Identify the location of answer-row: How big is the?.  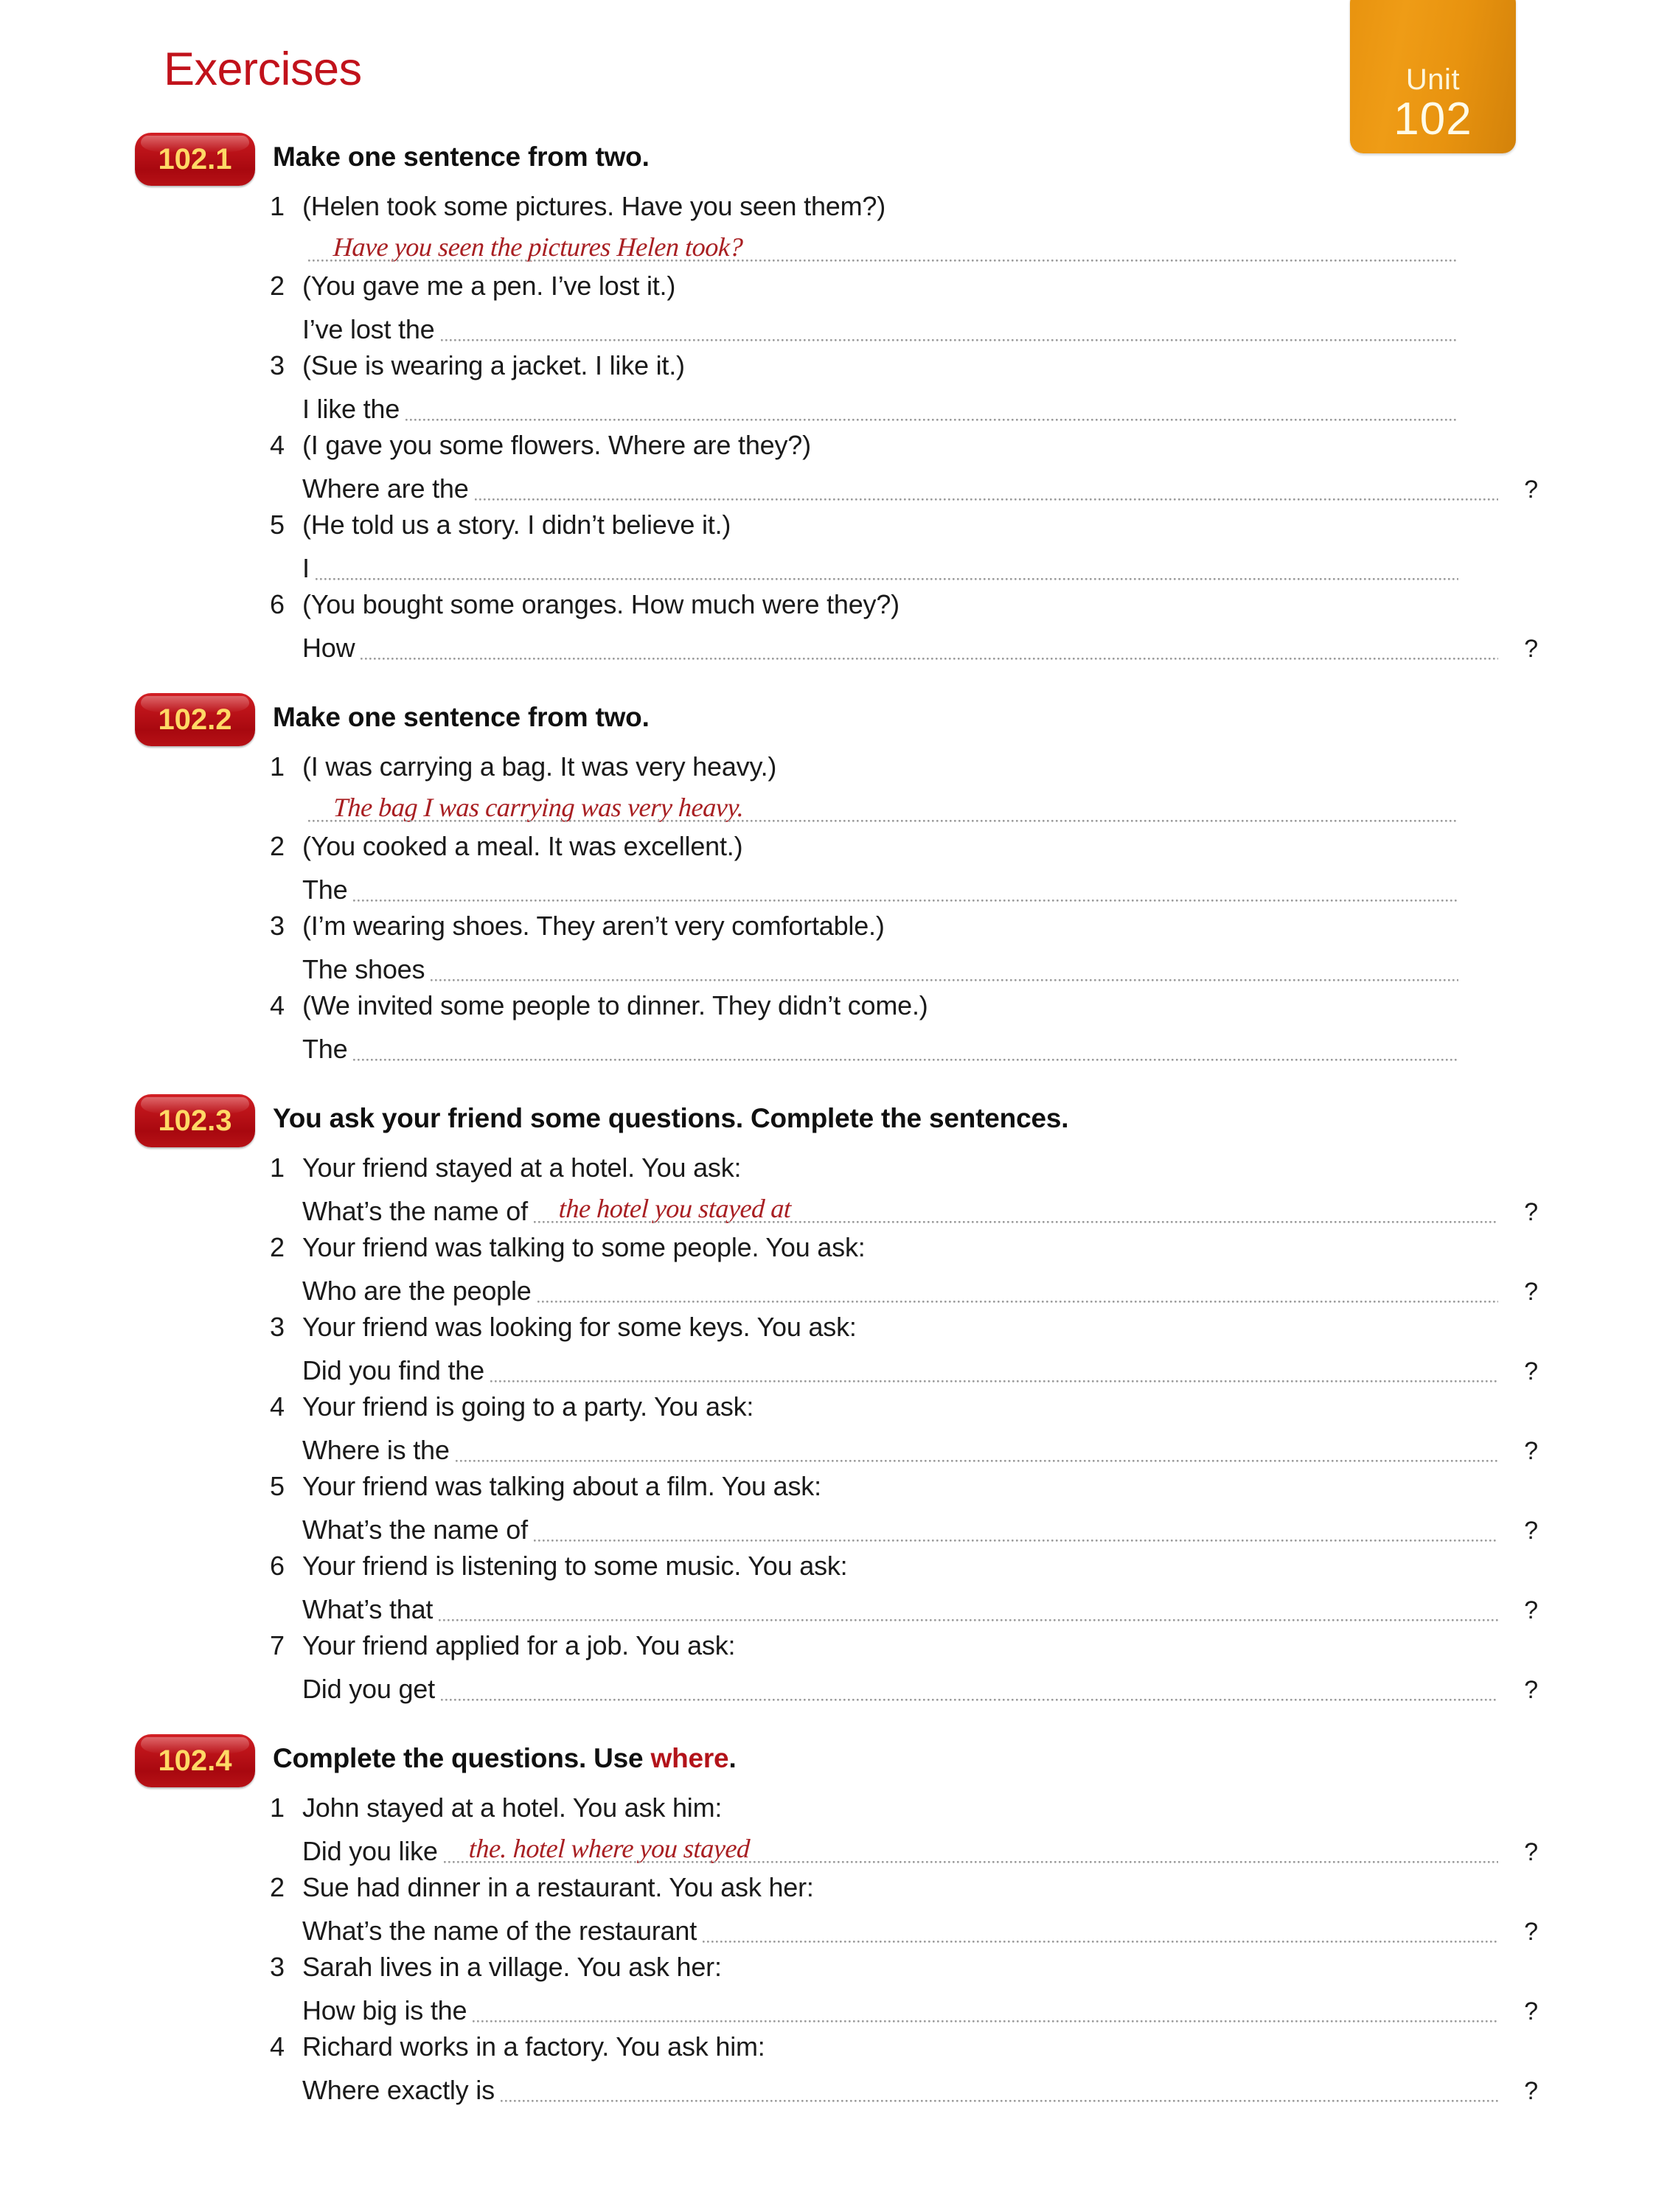
(833, 2007).